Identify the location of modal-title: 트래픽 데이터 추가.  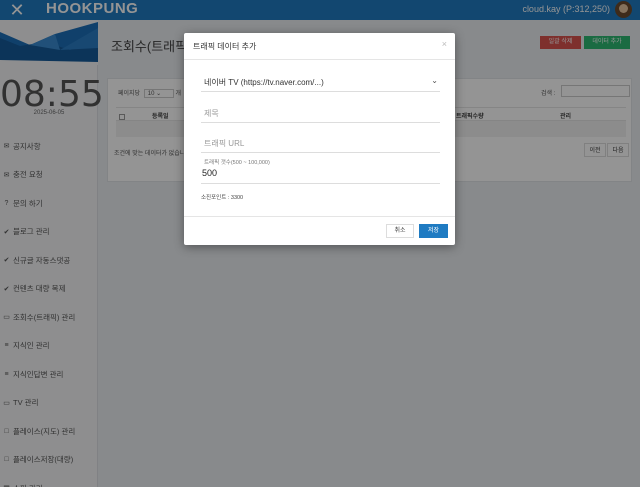
(225, 46).